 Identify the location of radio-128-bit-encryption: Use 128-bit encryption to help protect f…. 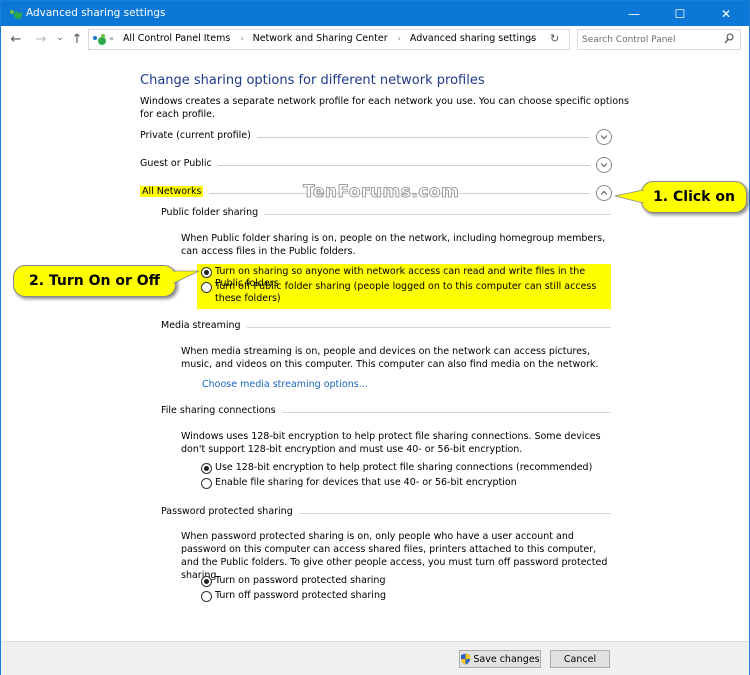
(406, 468).